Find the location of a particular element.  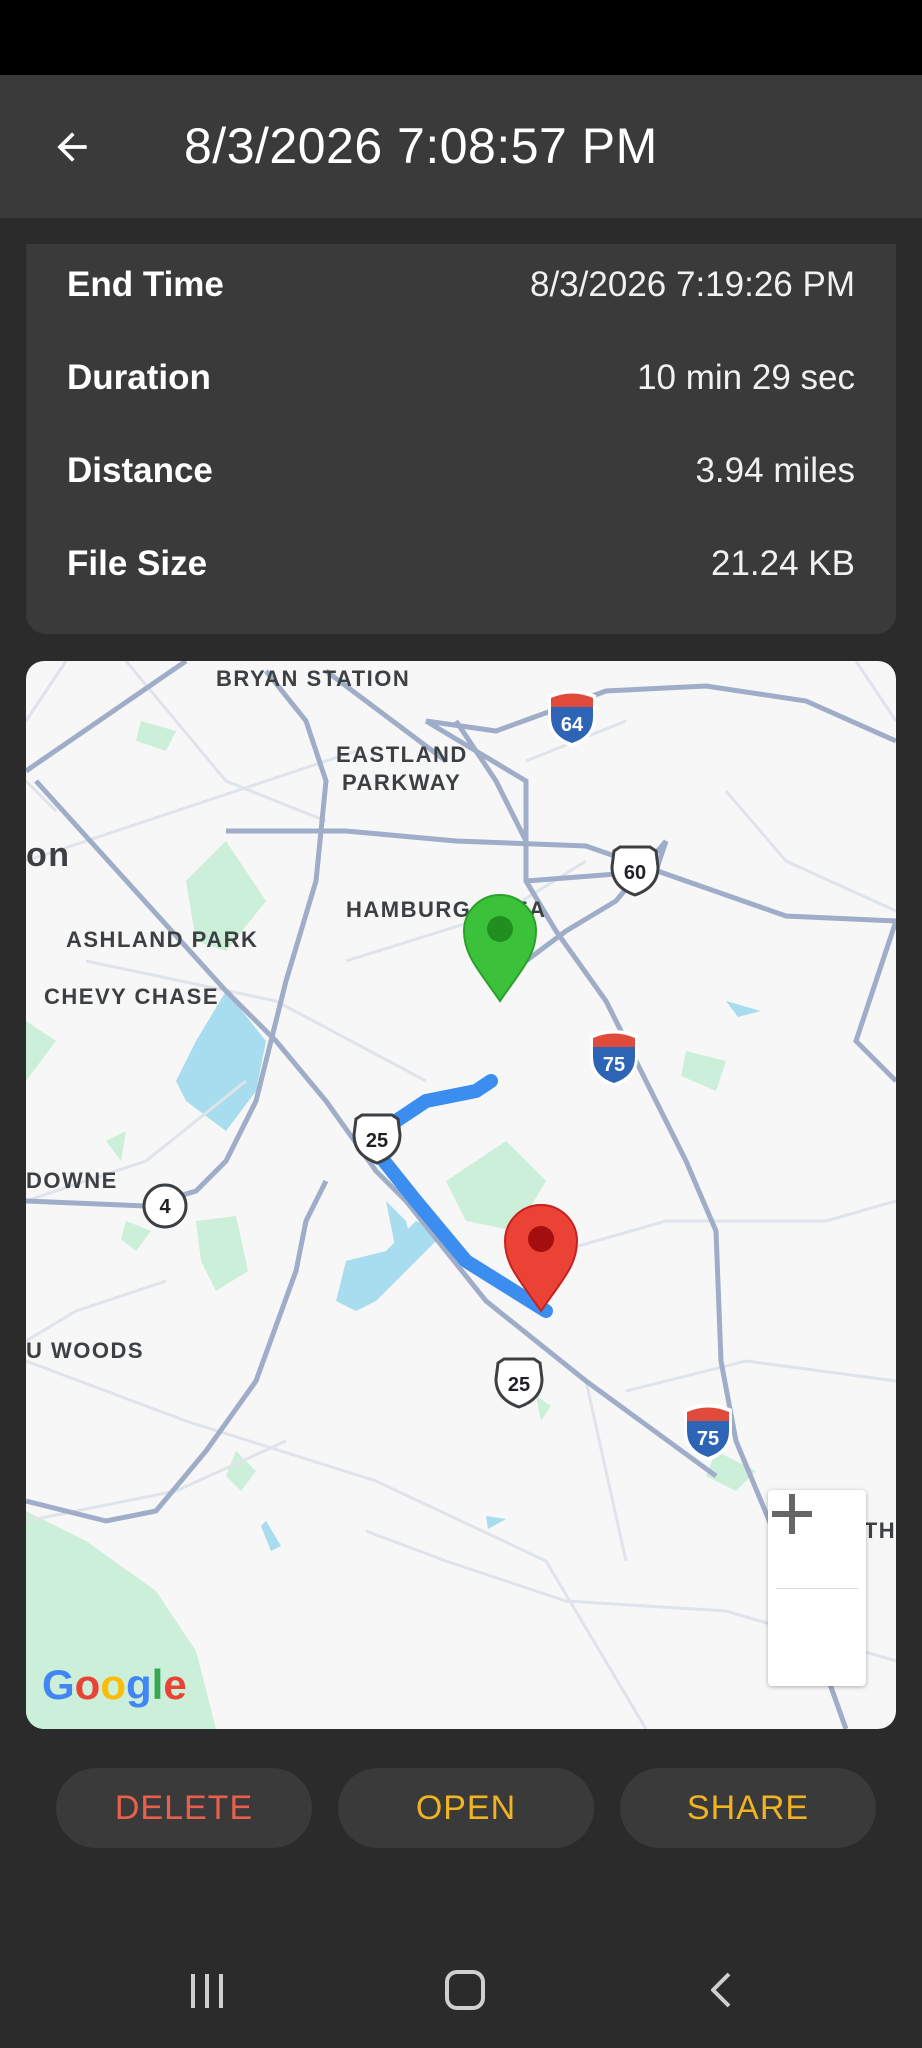

detail-row-end-time: End Time 8/3/2026 7:19:26 PM is located at coordinates (461, 285).